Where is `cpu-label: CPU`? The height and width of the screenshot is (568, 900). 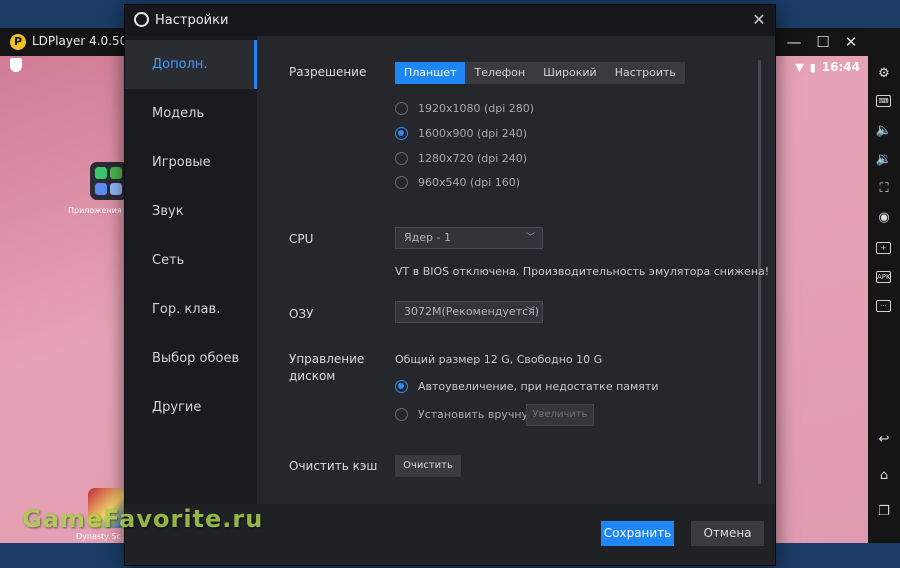 cpu-label: CPU is located at coordinates (301, 239).